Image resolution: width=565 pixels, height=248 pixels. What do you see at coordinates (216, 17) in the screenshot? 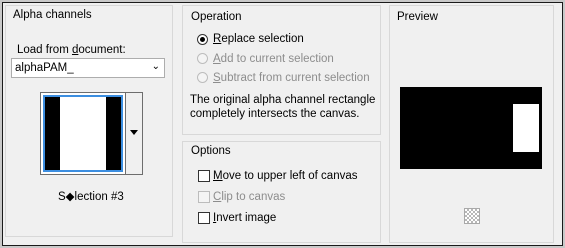
I see `operation-title: Operation` at bounding box center [216, 17].